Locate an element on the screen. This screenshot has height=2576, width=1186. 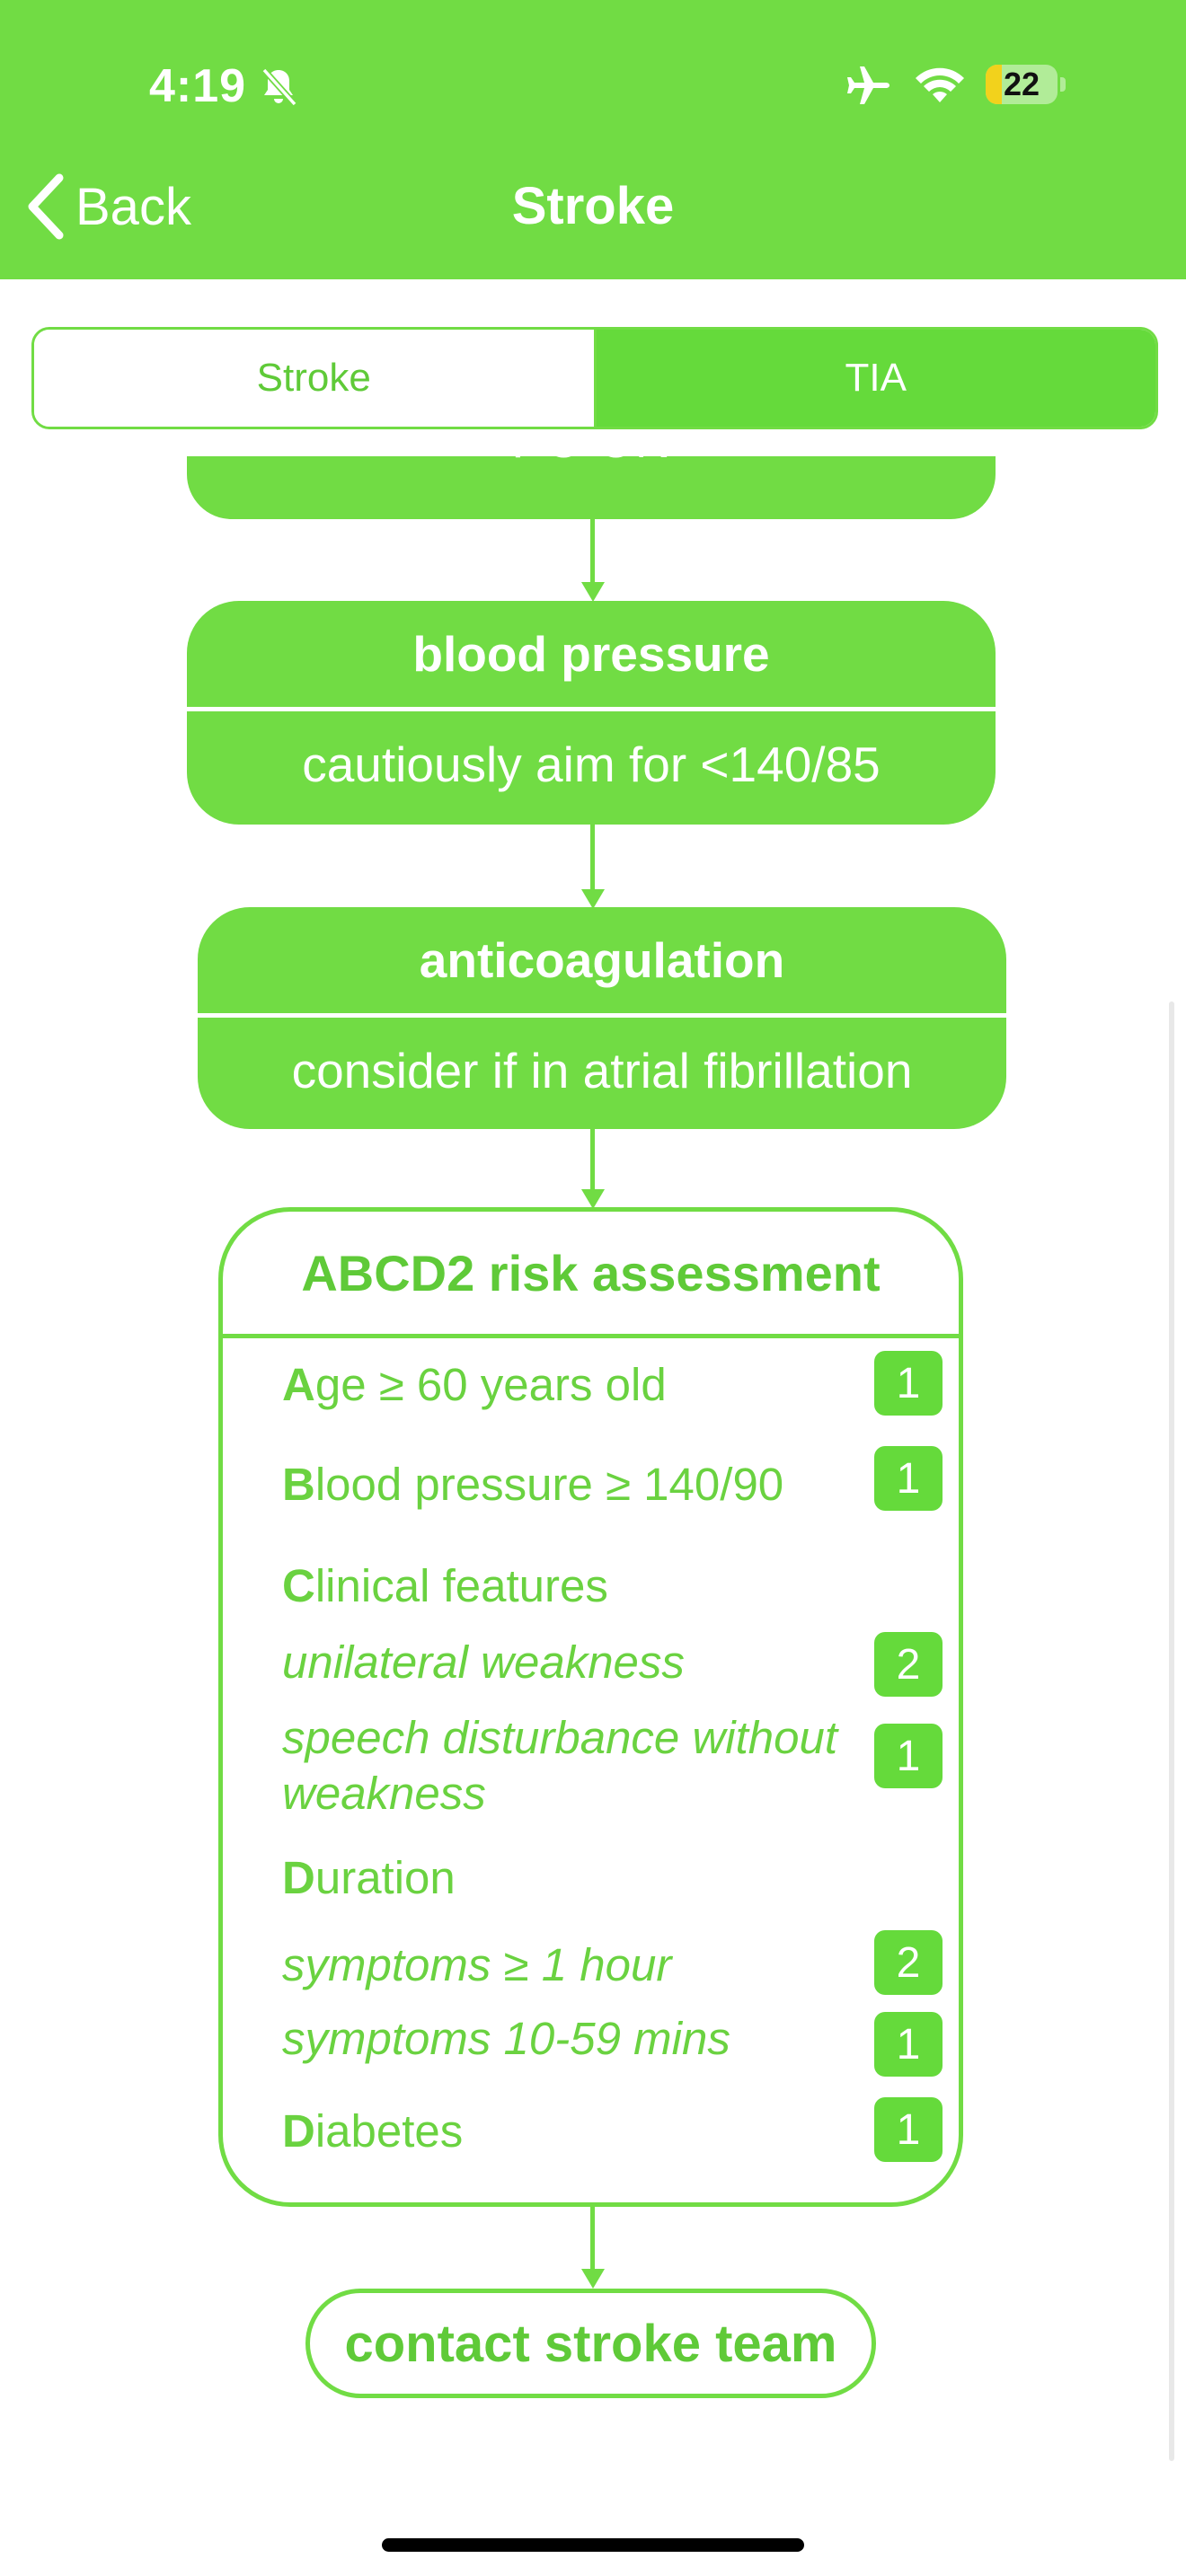
speech-disturbance: speech disturbance without weakness is located at coordinates (560, 1765).